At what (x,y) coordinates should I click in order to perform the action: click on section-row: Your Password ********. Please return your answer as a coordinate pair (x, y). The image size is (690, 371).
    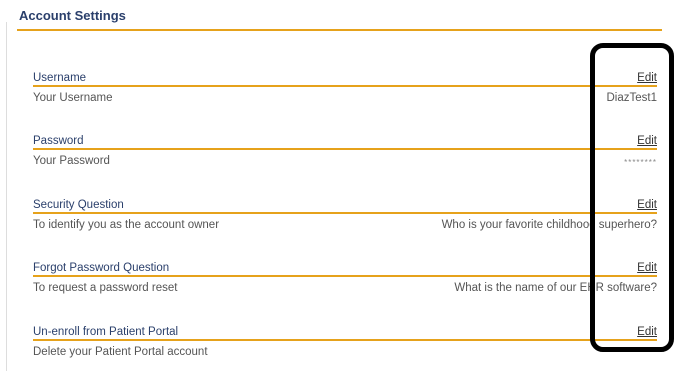
    Looking at the image, I should click on (345, 161).